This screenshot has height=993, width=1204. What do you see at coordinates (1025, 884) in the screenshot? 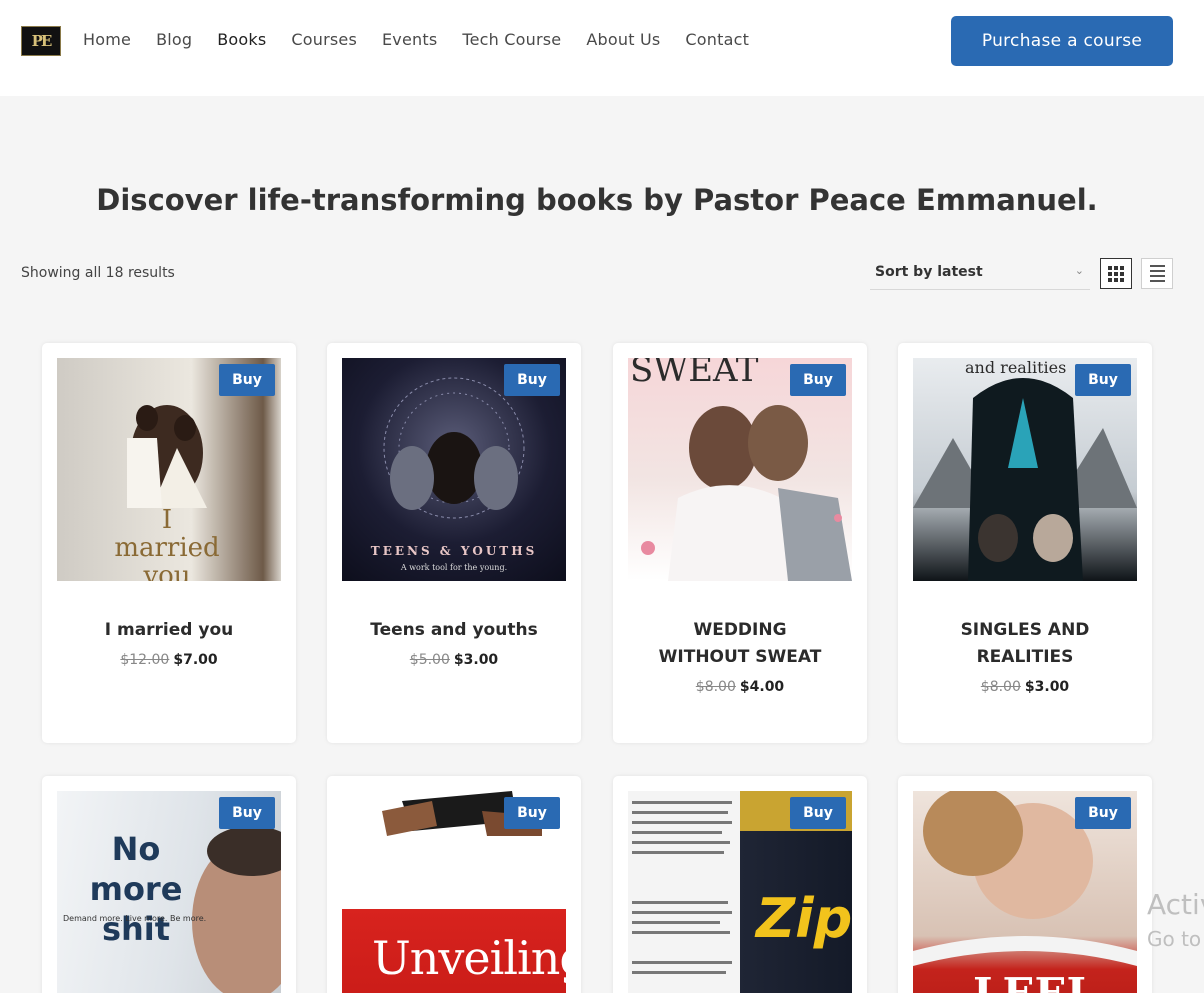
I see `product-card: LEEL Buy` at bounding box center [1025, 884].